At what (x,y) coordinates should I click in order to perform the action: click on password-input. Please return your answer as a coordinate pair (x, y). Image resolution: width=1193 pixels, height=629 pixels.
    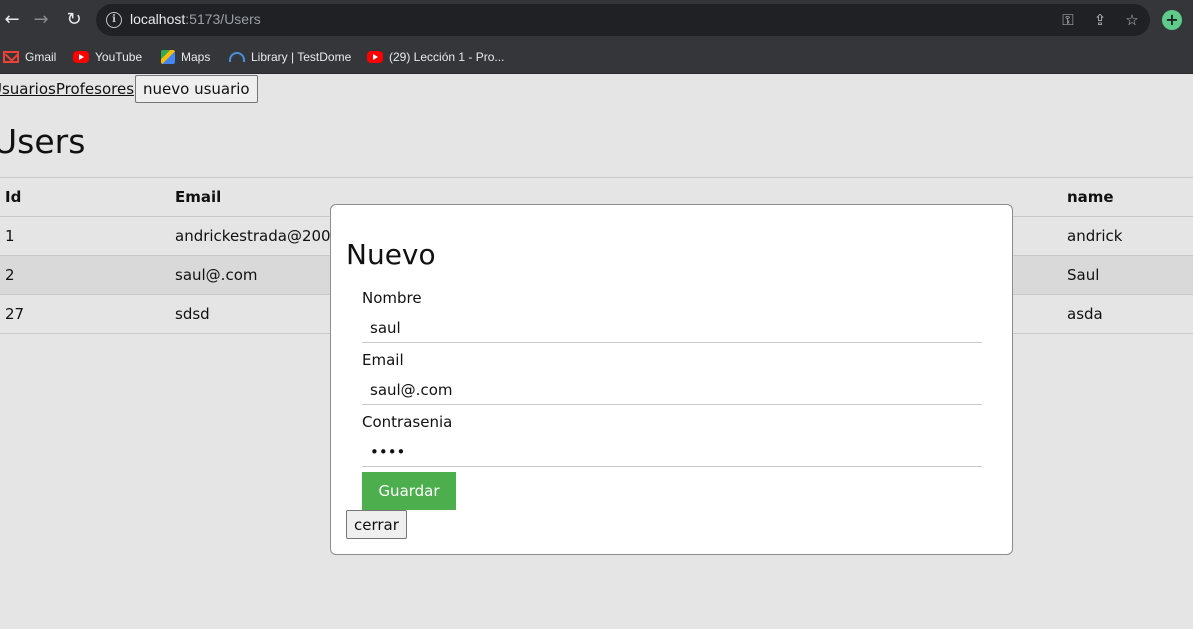
    Looking at the image, I should click on (672, 452).